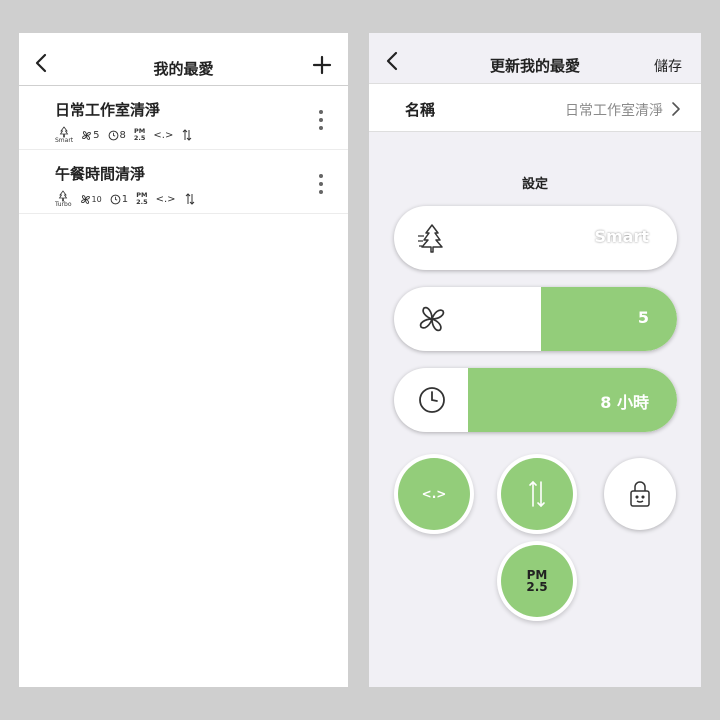 The image size is (720, 720). What do you see at coordinates (183, 118) in the screenshot?
I see `favorite-item: 日常工作室清淨 Smart 5 8 PM 2.5 <.>` at bounding box center [183, 118].